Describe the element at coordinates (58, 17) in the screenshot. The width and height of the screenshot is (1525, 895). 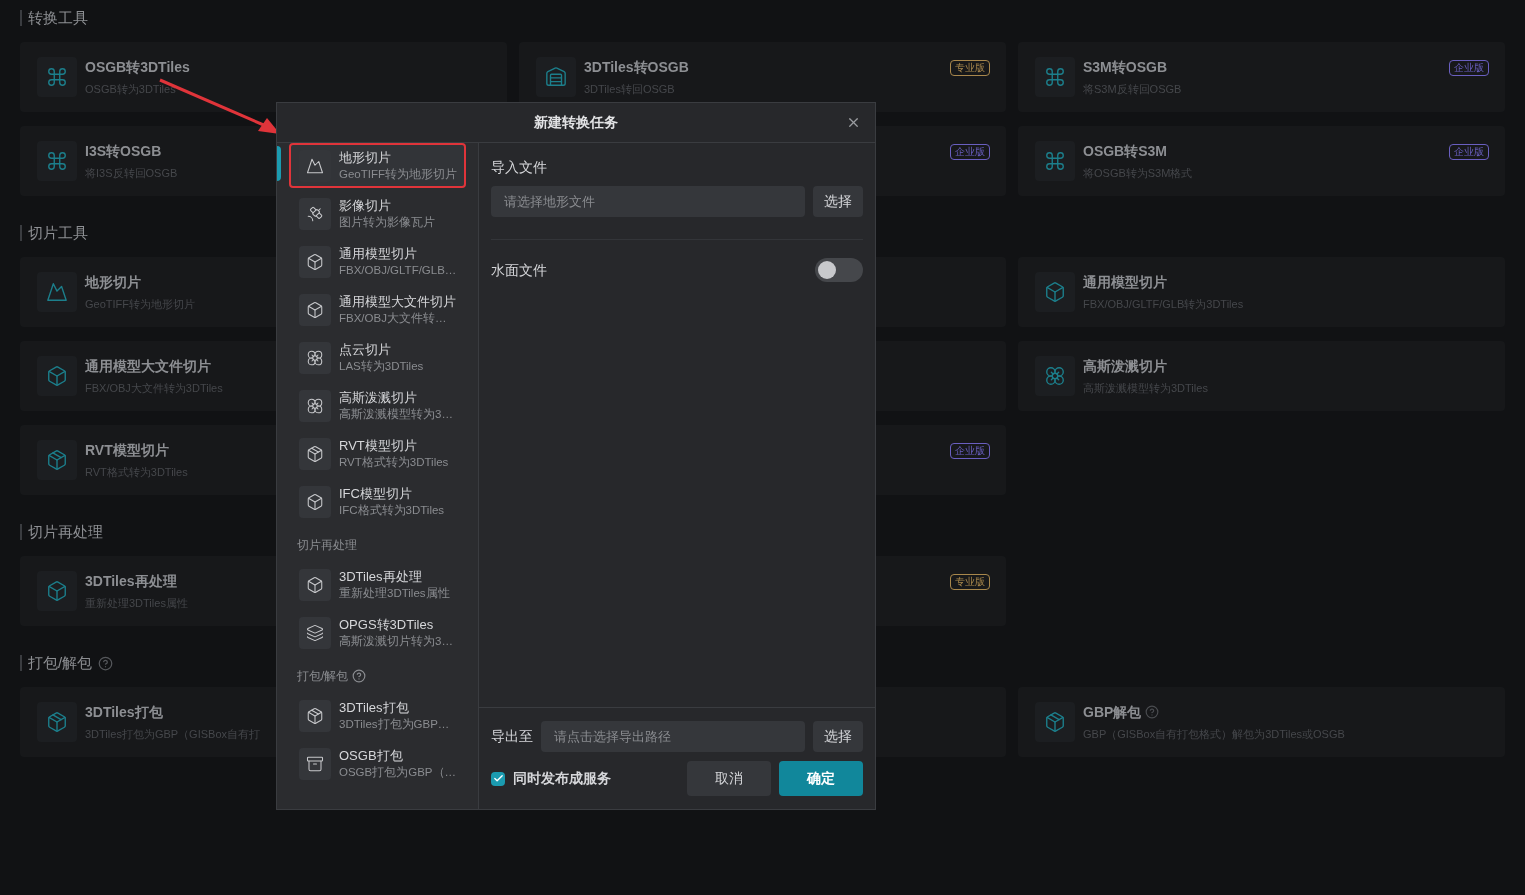
I see `section-title: 转换工具` at that location.